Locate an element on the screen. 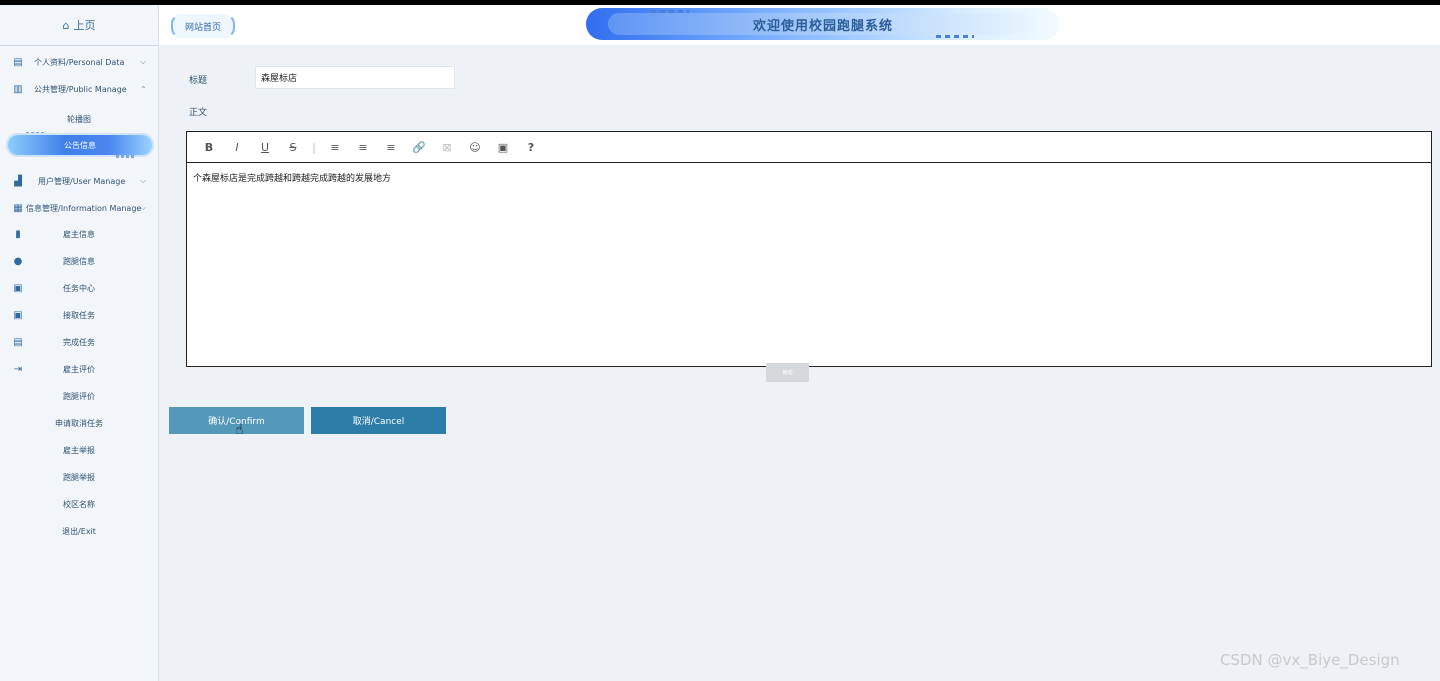 This screenshot has height=681, width=1440. pill-decoration is located at coordinates (125, 156).